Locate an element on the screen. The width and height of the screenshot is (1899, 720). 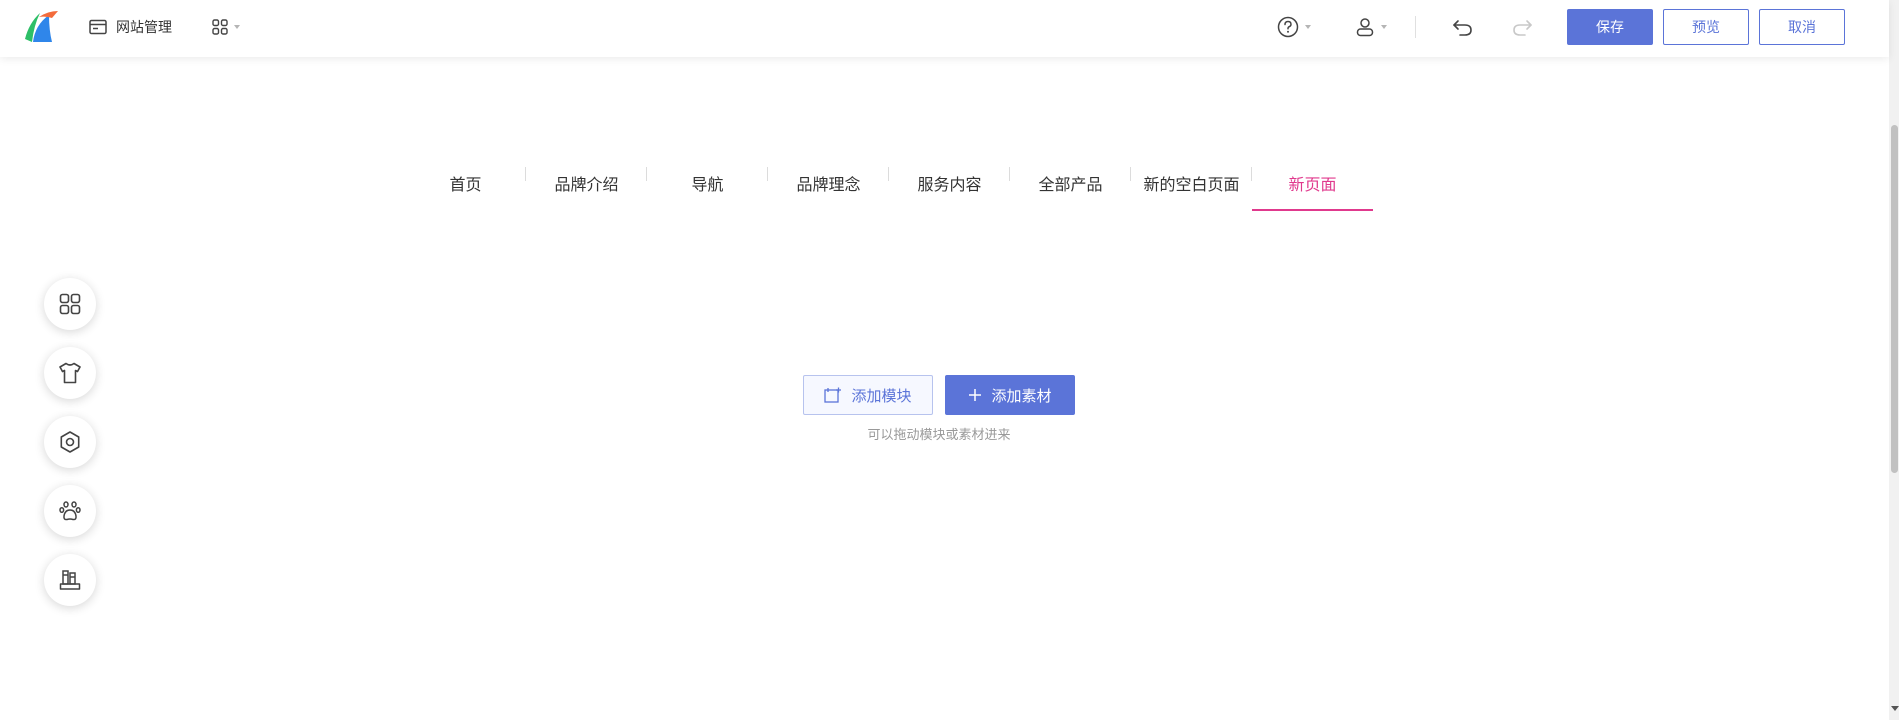
site-management-menu: 网站管理 is located at coordinates (130, 27).